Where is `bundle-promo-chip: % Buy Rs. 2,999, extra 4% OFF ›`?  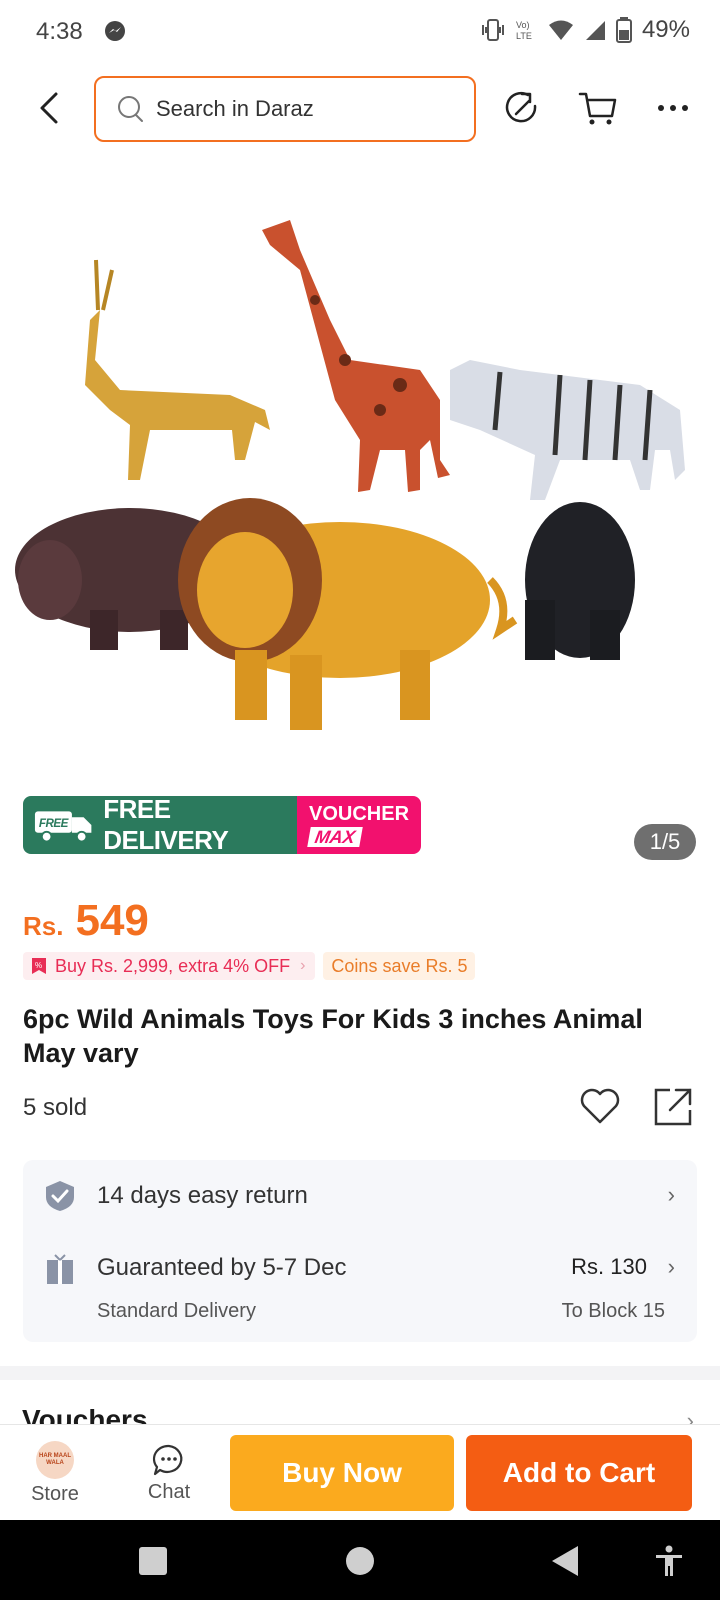
bundle-promo-chip: % Buy Rs. 2,999, extra 4% OFF › is located at coordinates (169, 966).